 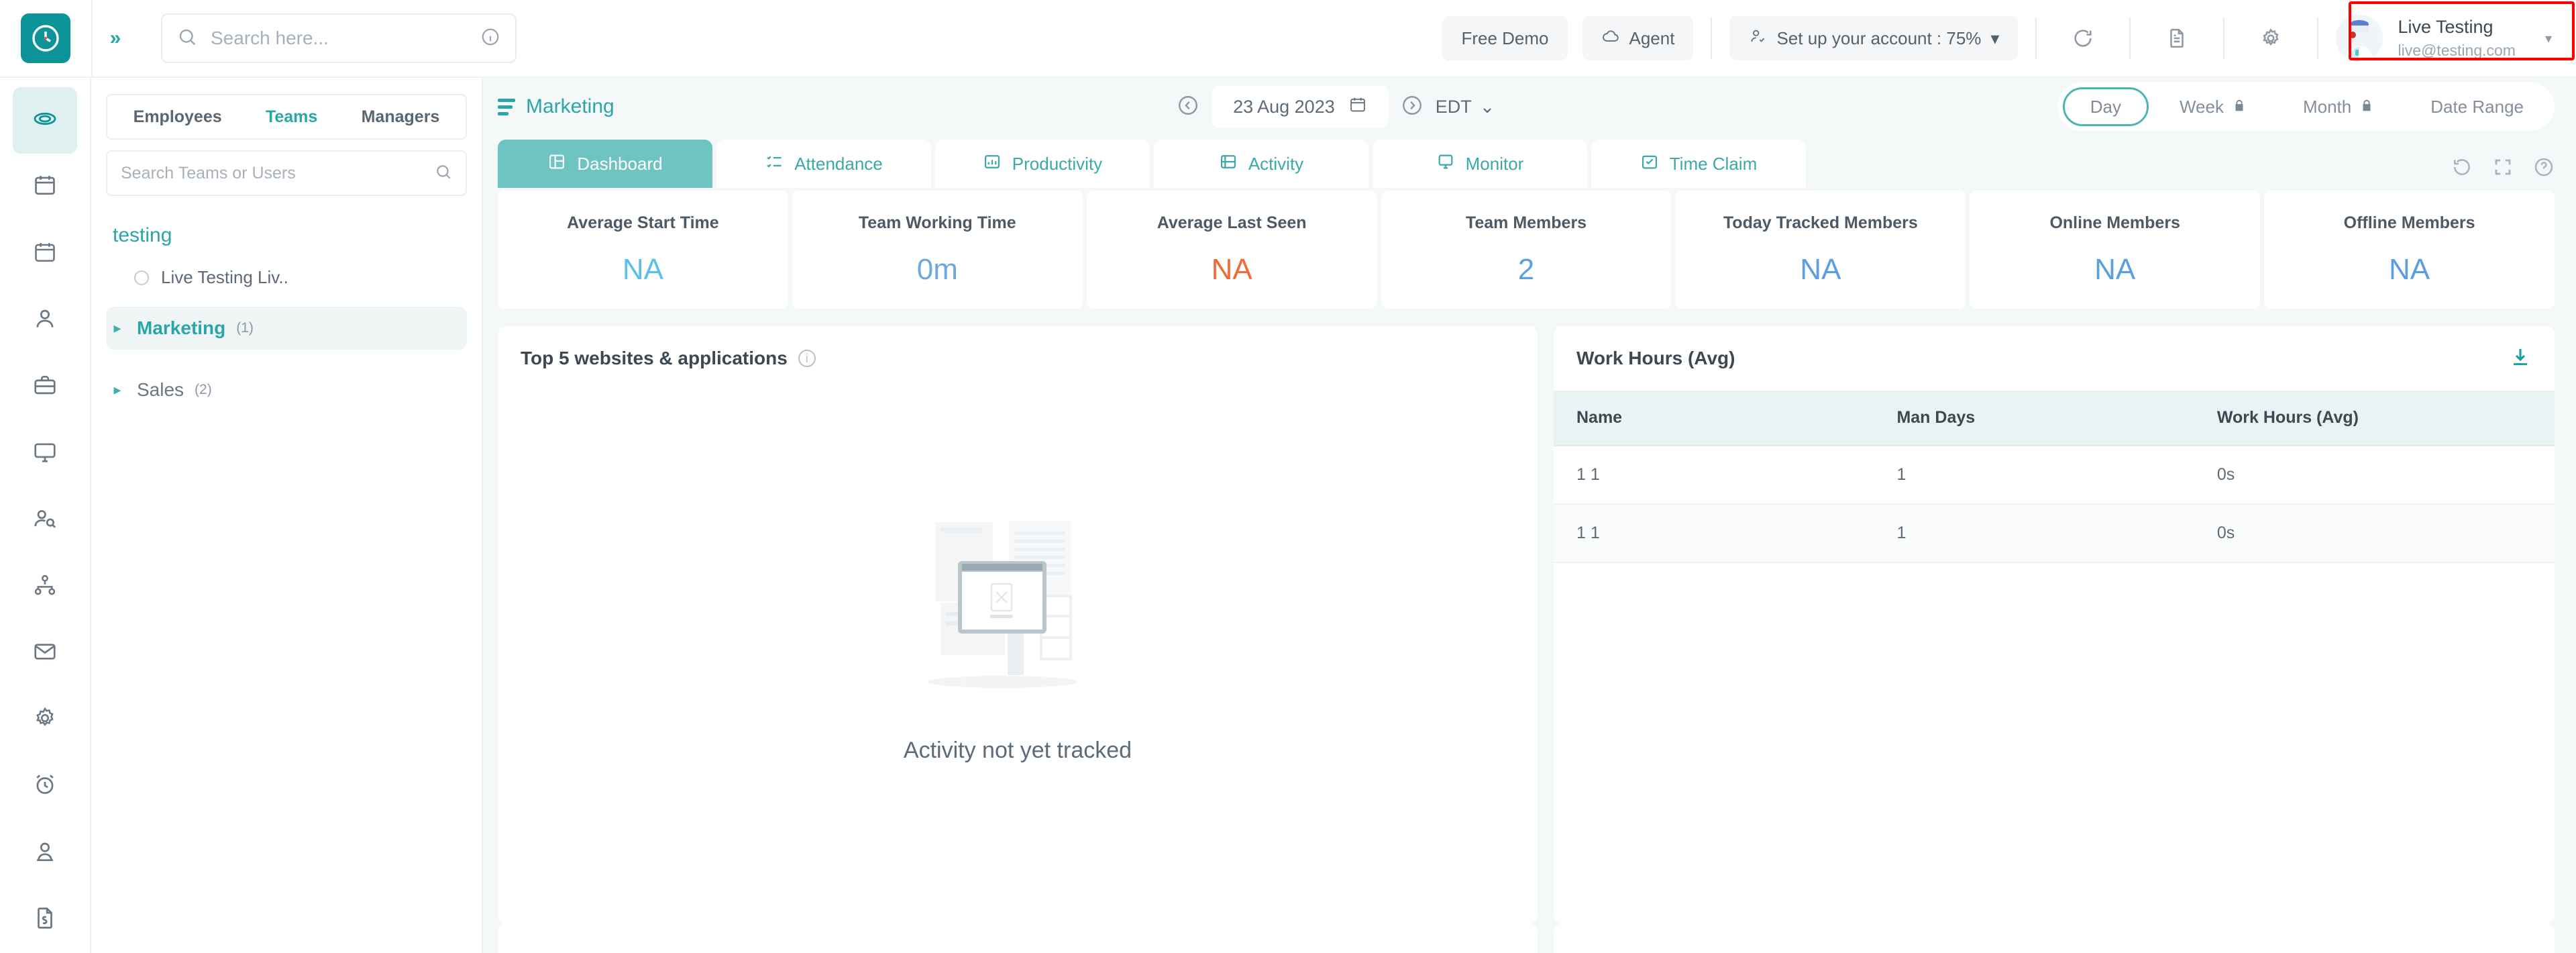 I want to click on dashboard-tab-icon, so click(x=556, y=164).